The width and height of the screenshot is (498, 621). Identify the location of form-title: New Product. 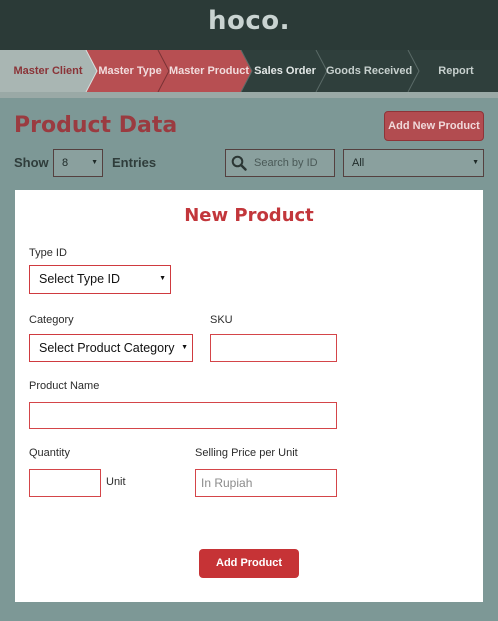
(249, 215).